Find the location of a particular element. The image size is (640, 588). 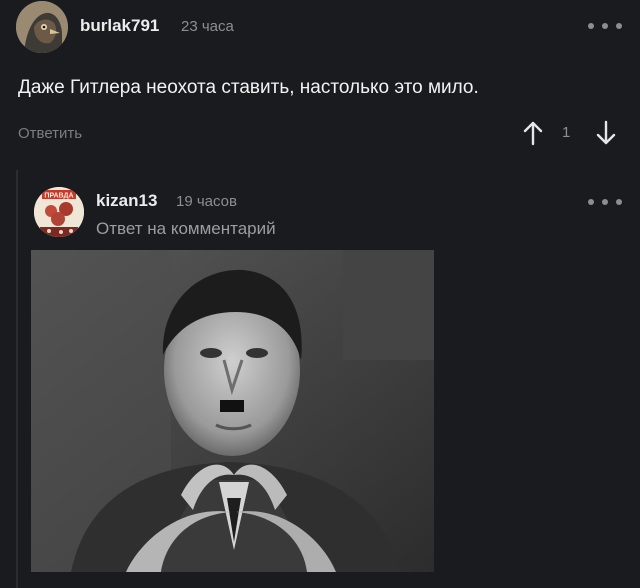

arrow-down-icon is located at coordinates (606, 132).